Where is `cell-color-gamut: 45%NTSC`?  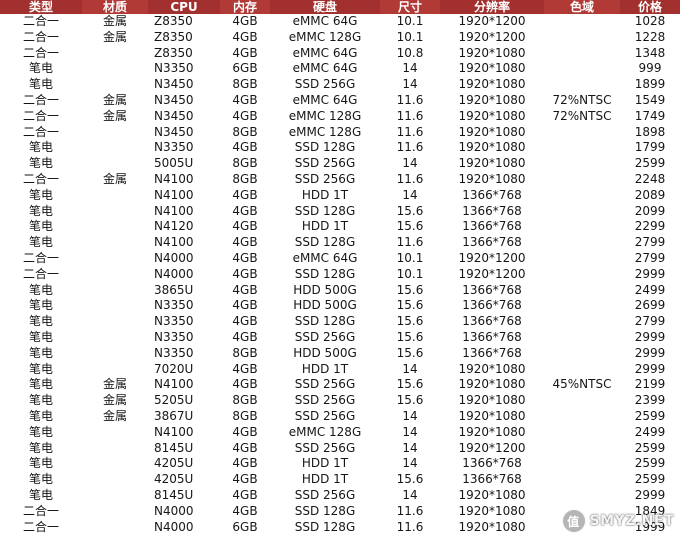 cell-color-gamut: 45%NTSC is located at coordinates (582, 385).